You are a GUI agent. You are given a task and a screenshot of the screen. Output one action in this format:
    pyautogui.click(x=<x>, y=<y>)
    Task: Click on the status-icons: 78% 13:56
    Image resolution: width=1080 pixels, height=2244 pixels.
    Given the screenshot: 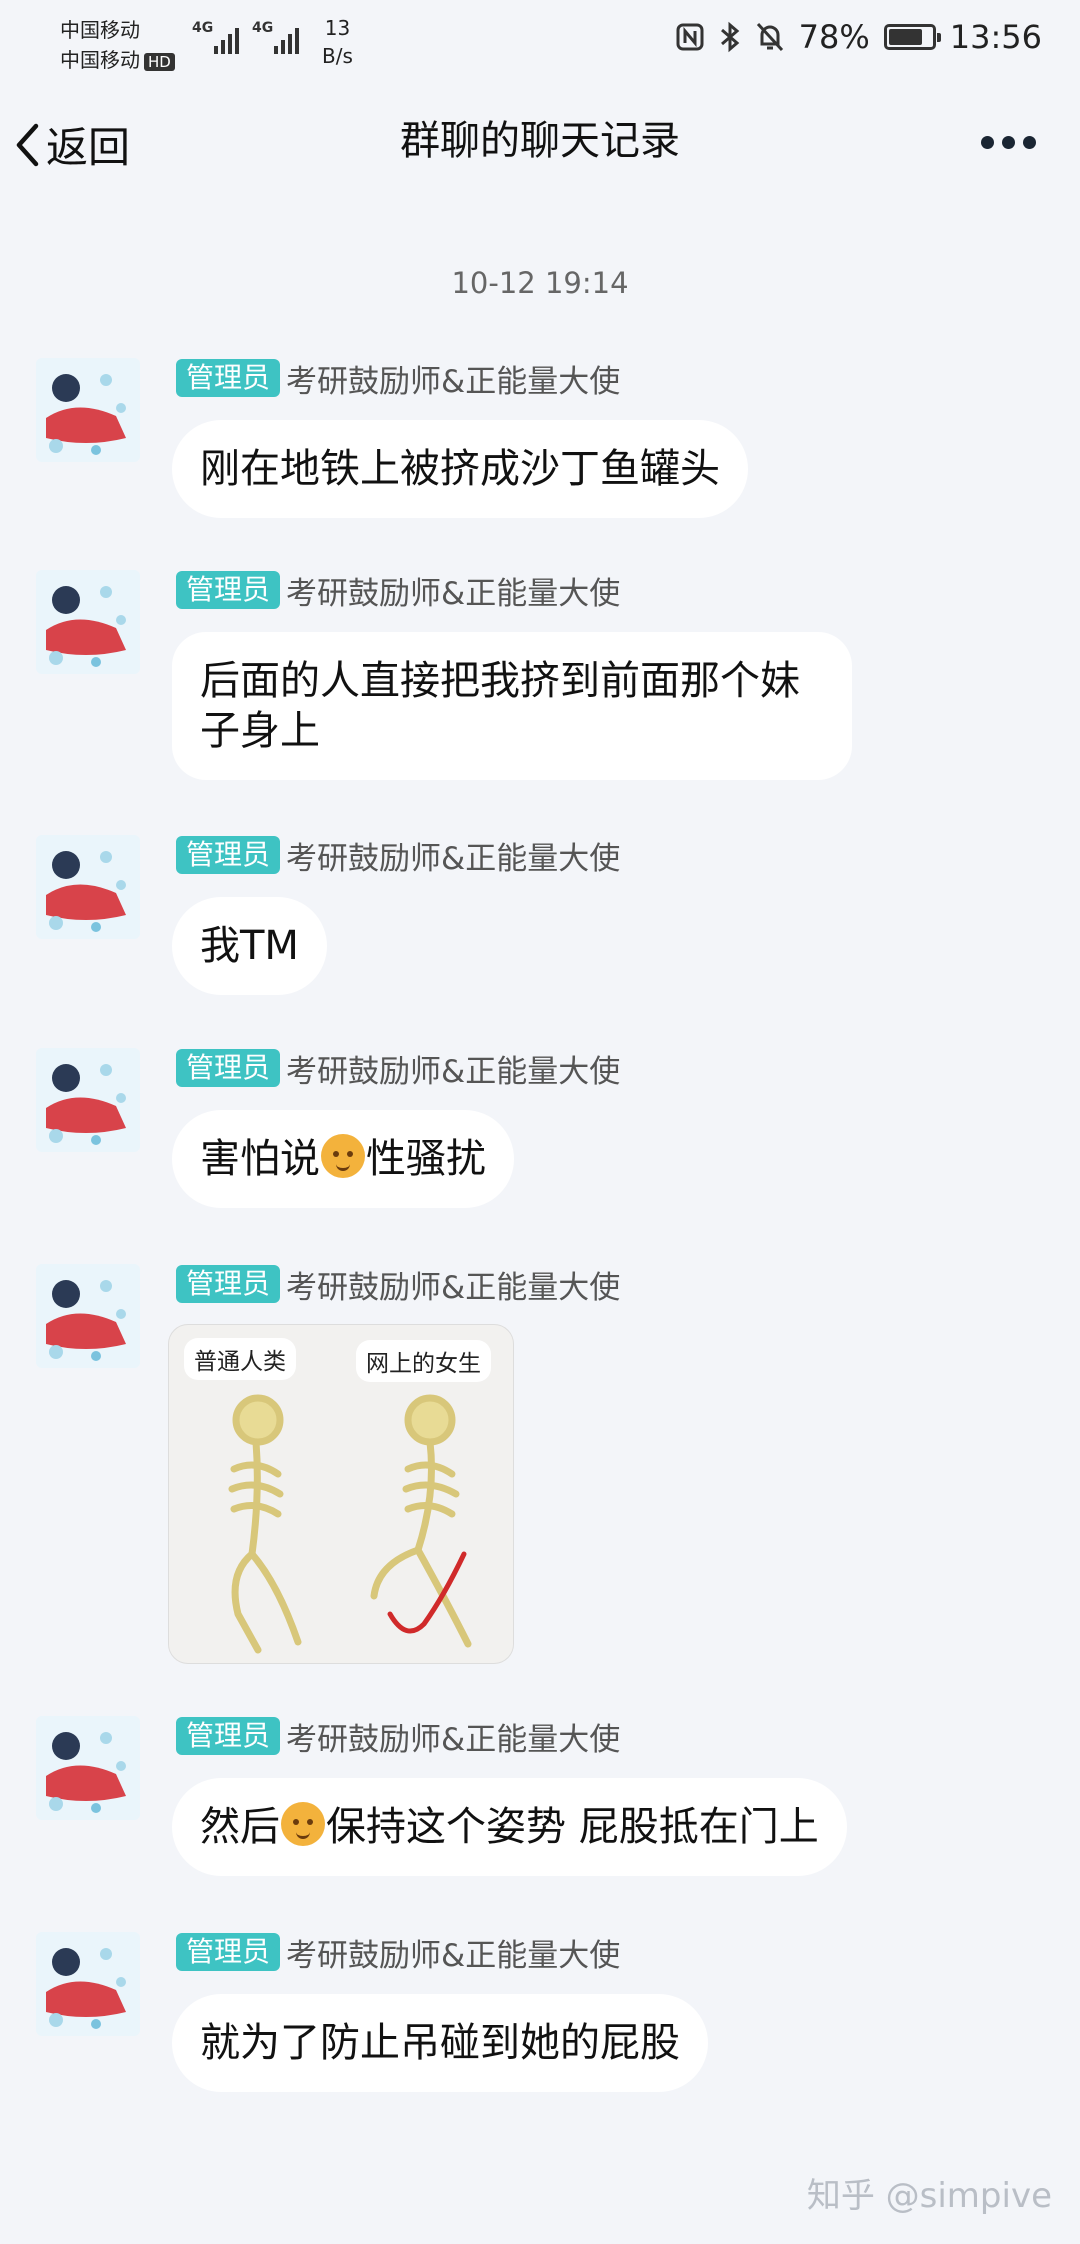 What is the action you would take?
    pyautogui.click(x=858, y=37)
    